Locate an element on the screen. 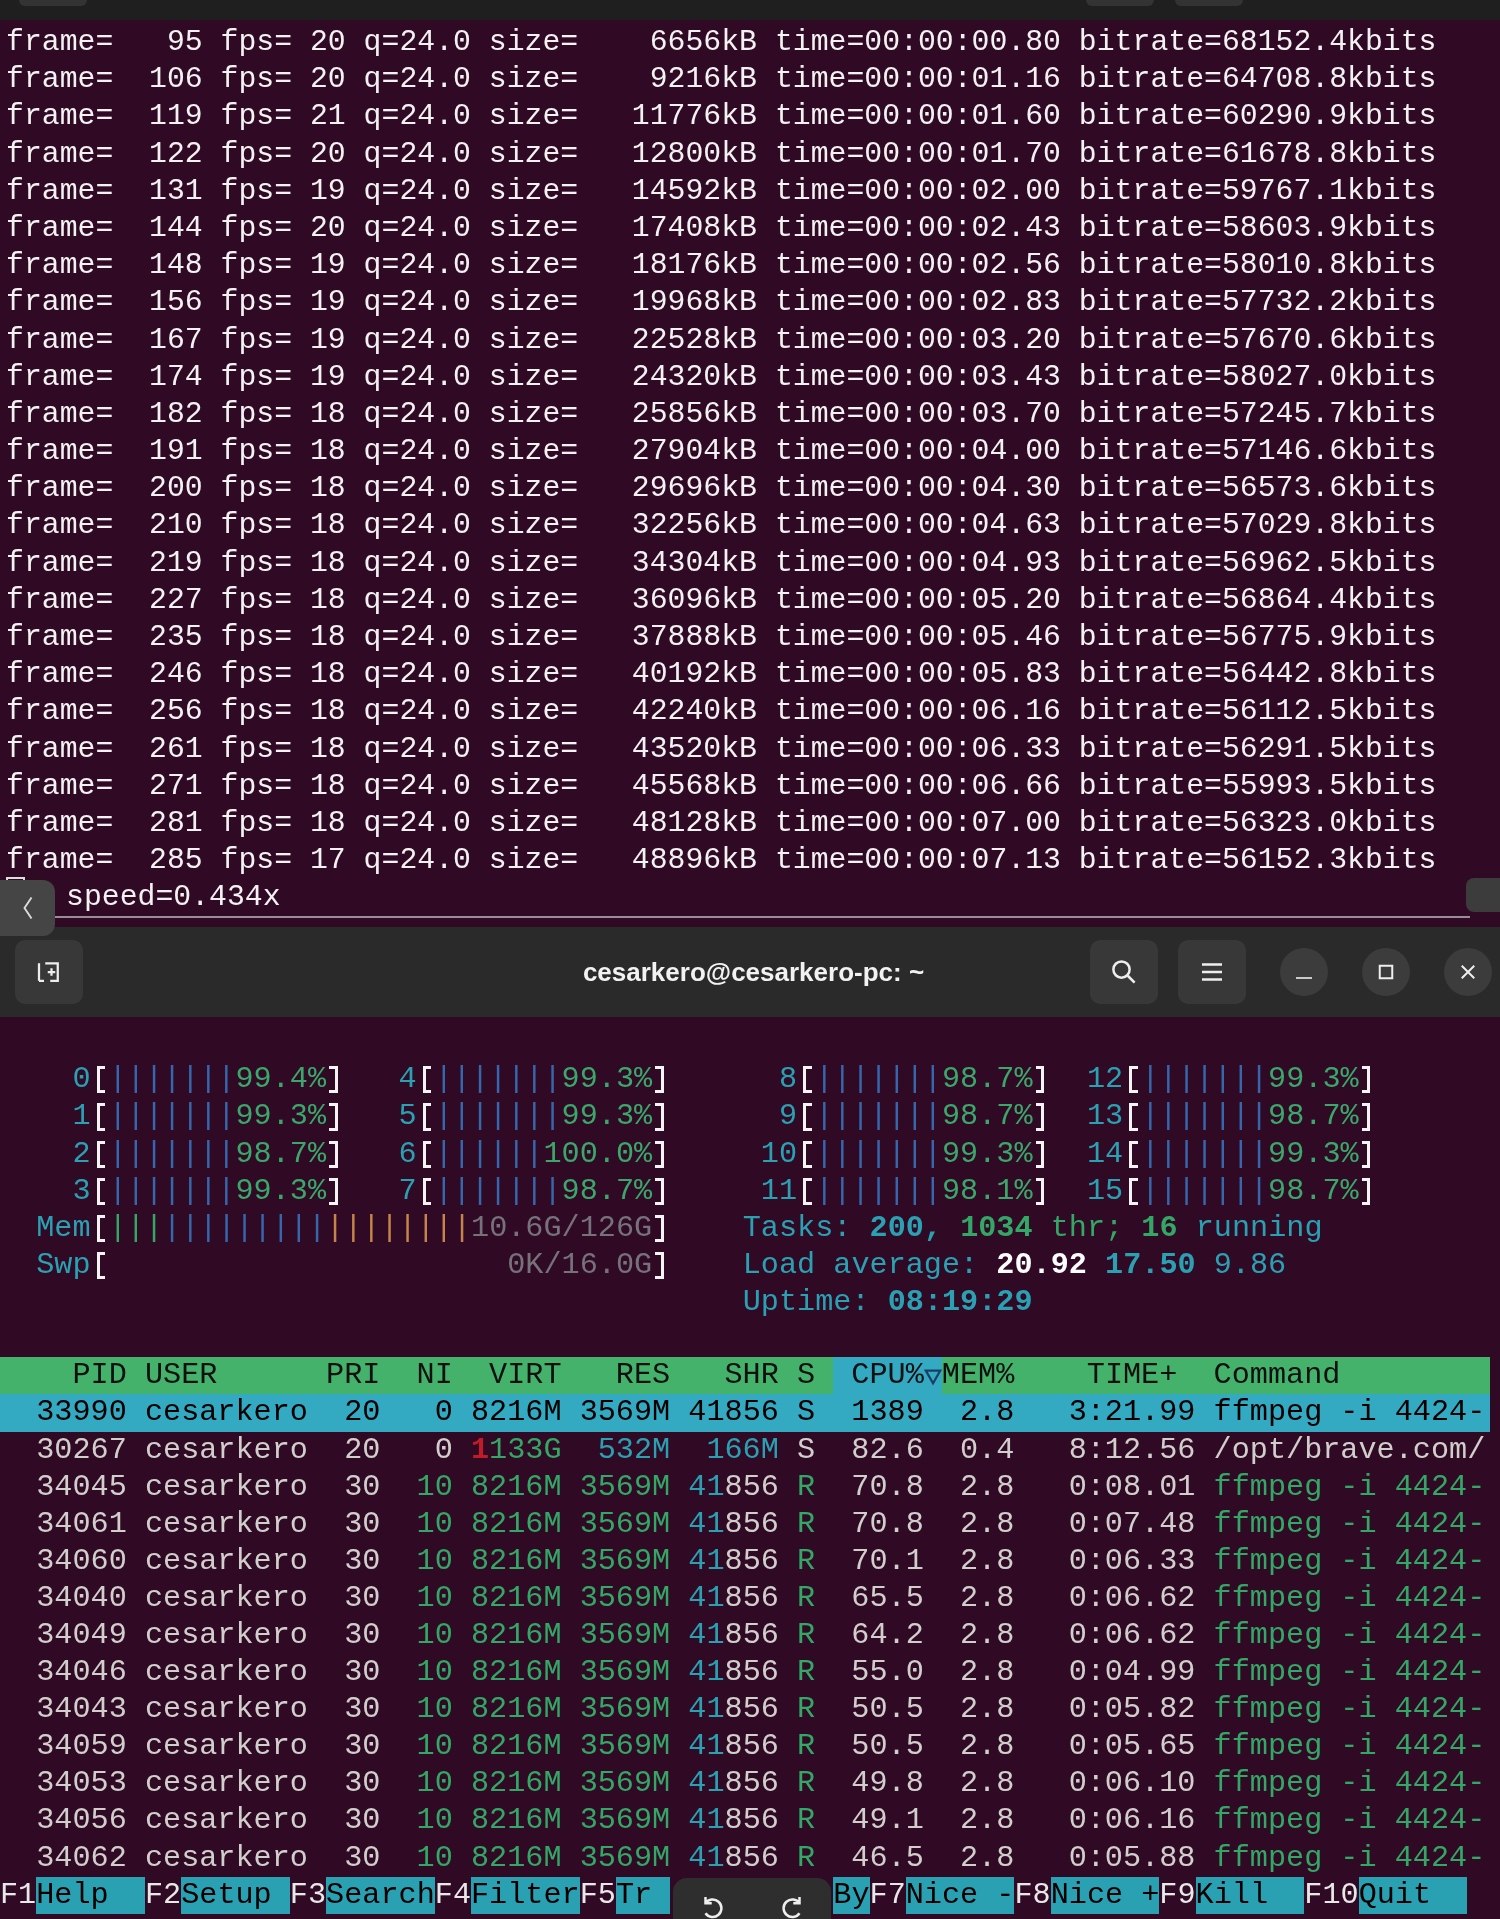  maximize-button is located at coordinates (1386, 972).